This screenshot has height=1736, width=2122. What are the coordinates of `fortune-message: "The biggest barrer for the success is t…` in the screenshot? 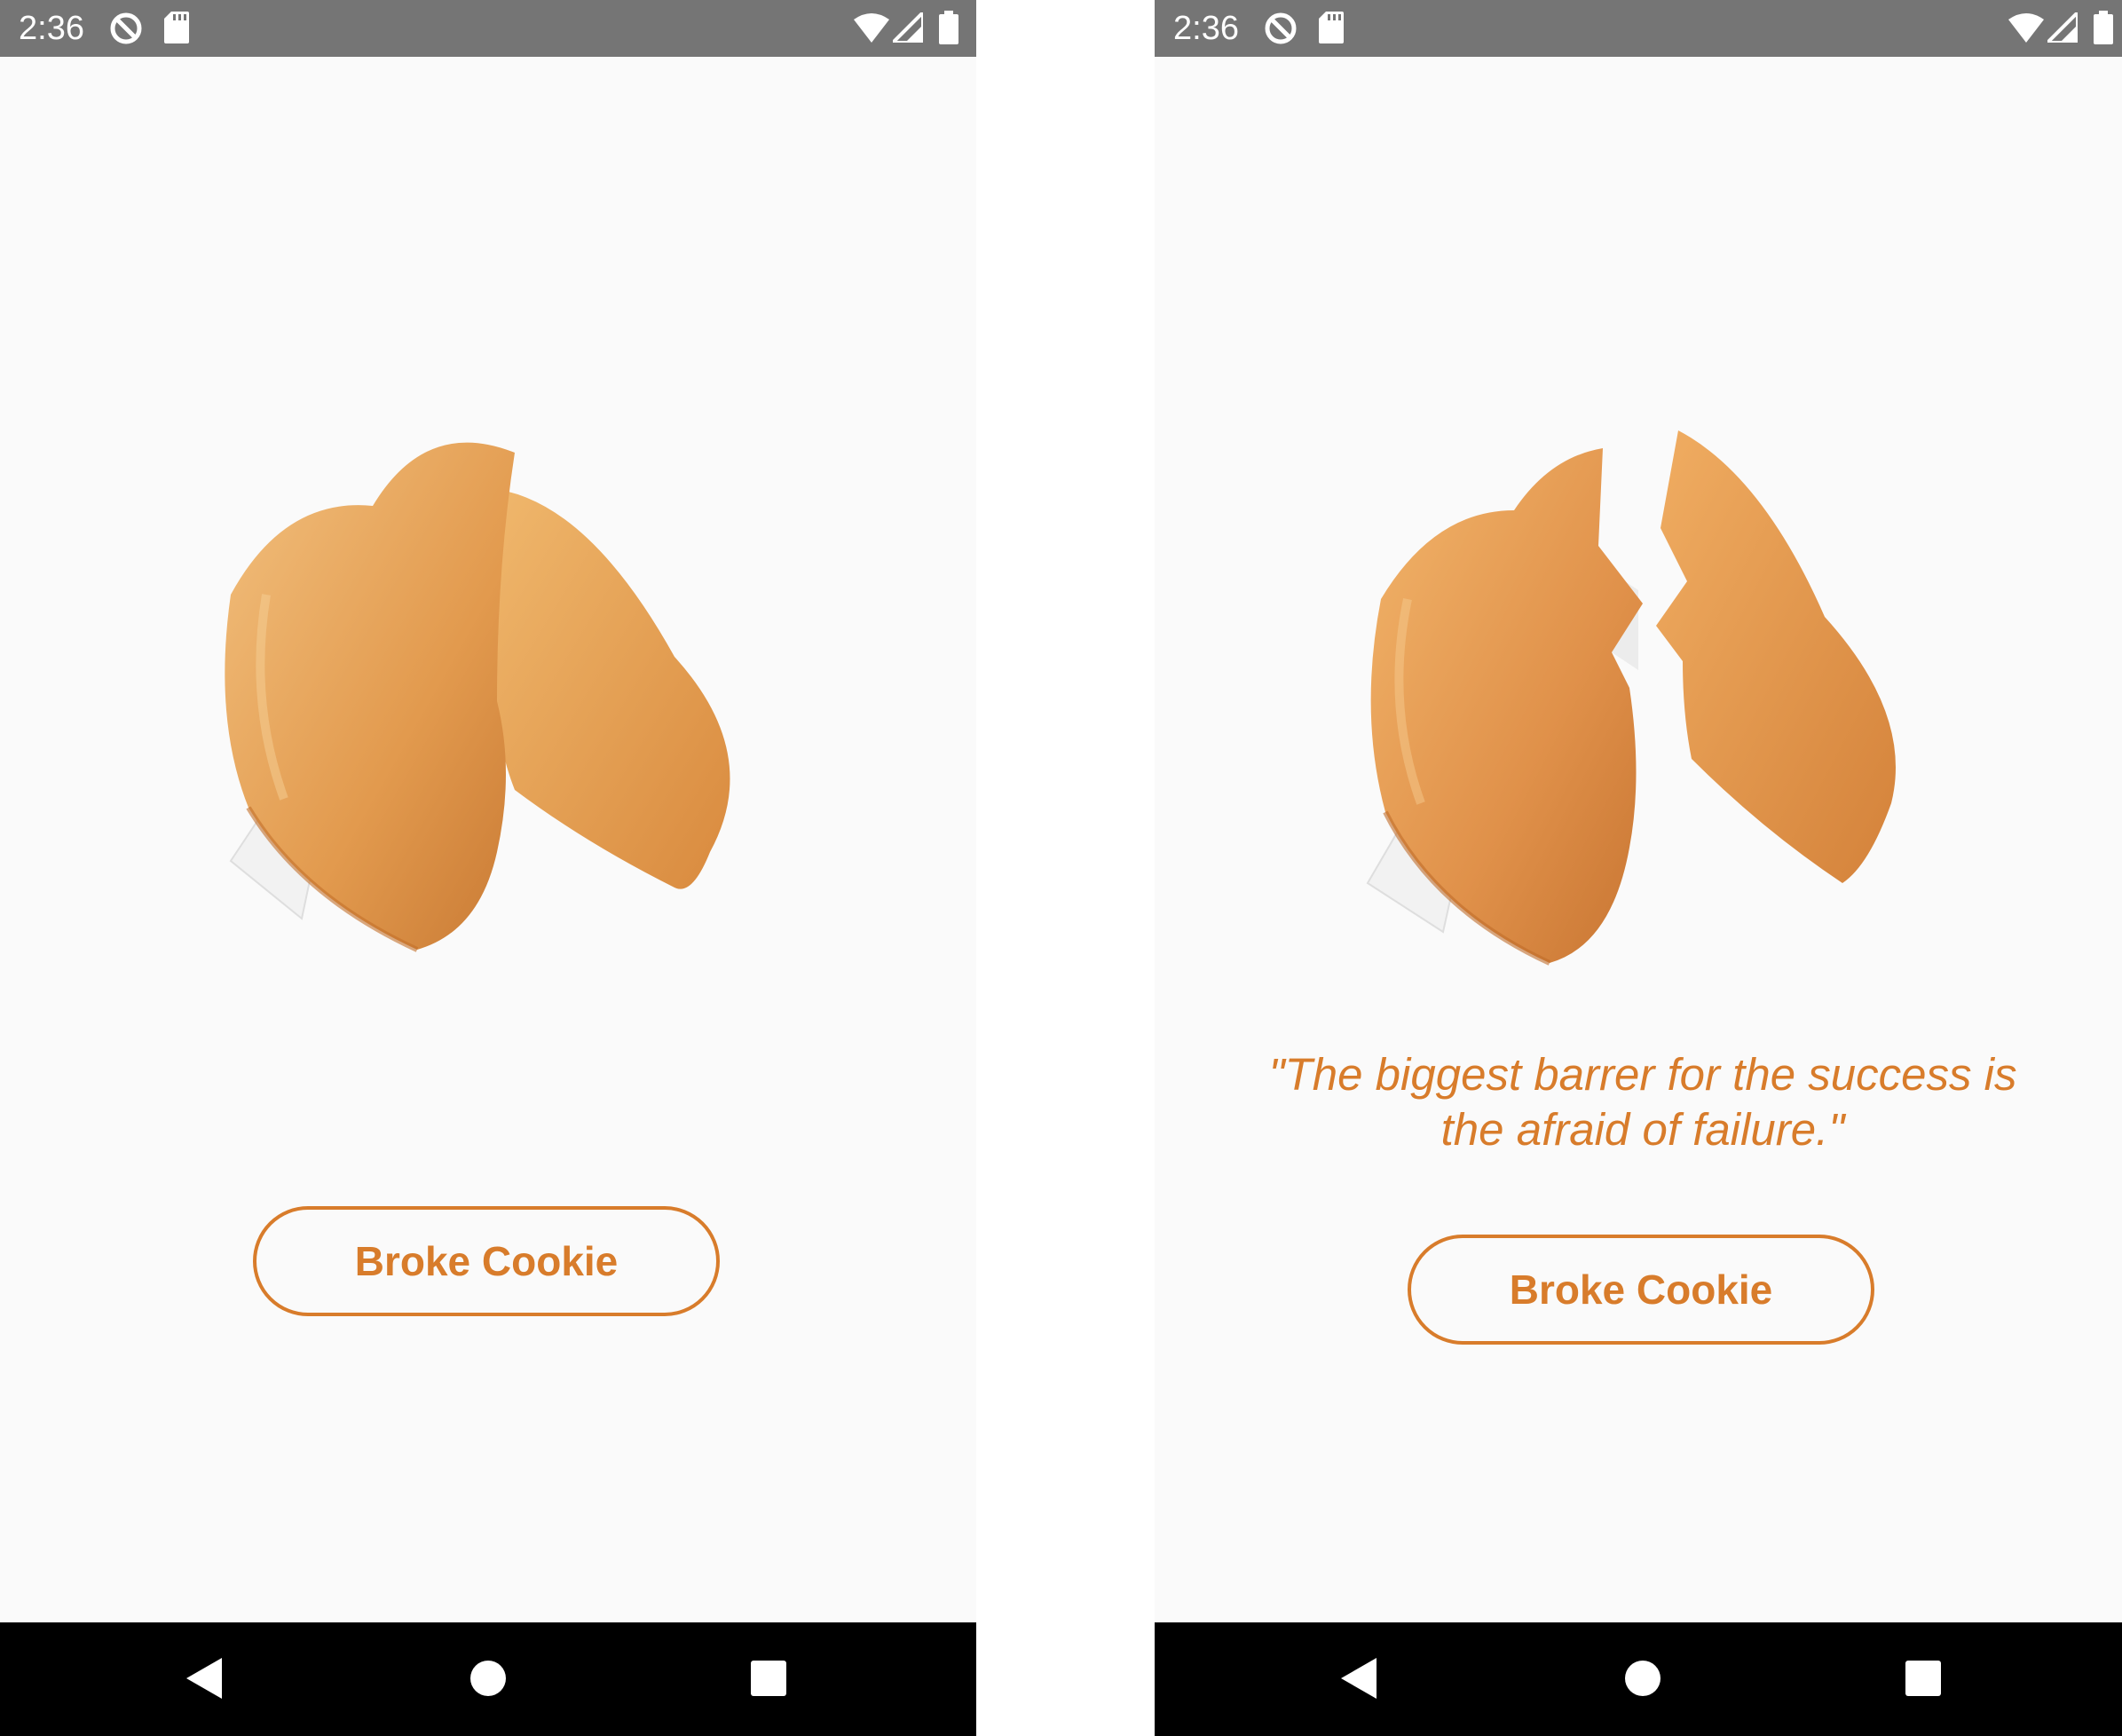 It's located at (1638, 1102).